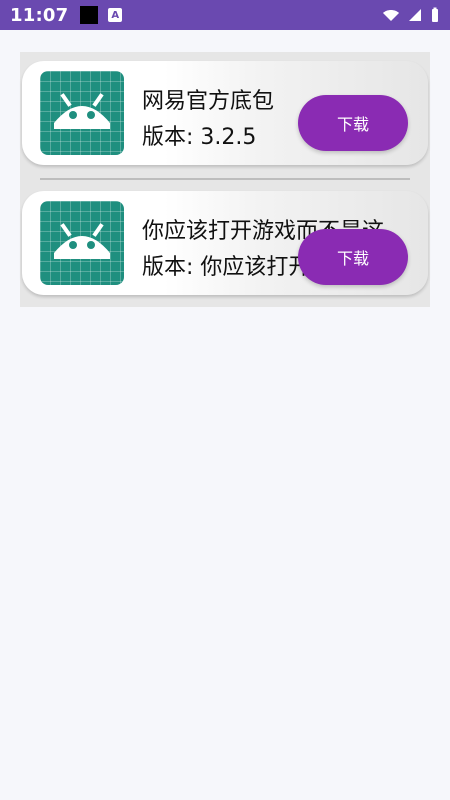 This screenshot has height=800, width=450. What do you see at coordinates (415, 15) in the screenshot?
I see `cell-signal-icon` at bounding box center [415, 15].